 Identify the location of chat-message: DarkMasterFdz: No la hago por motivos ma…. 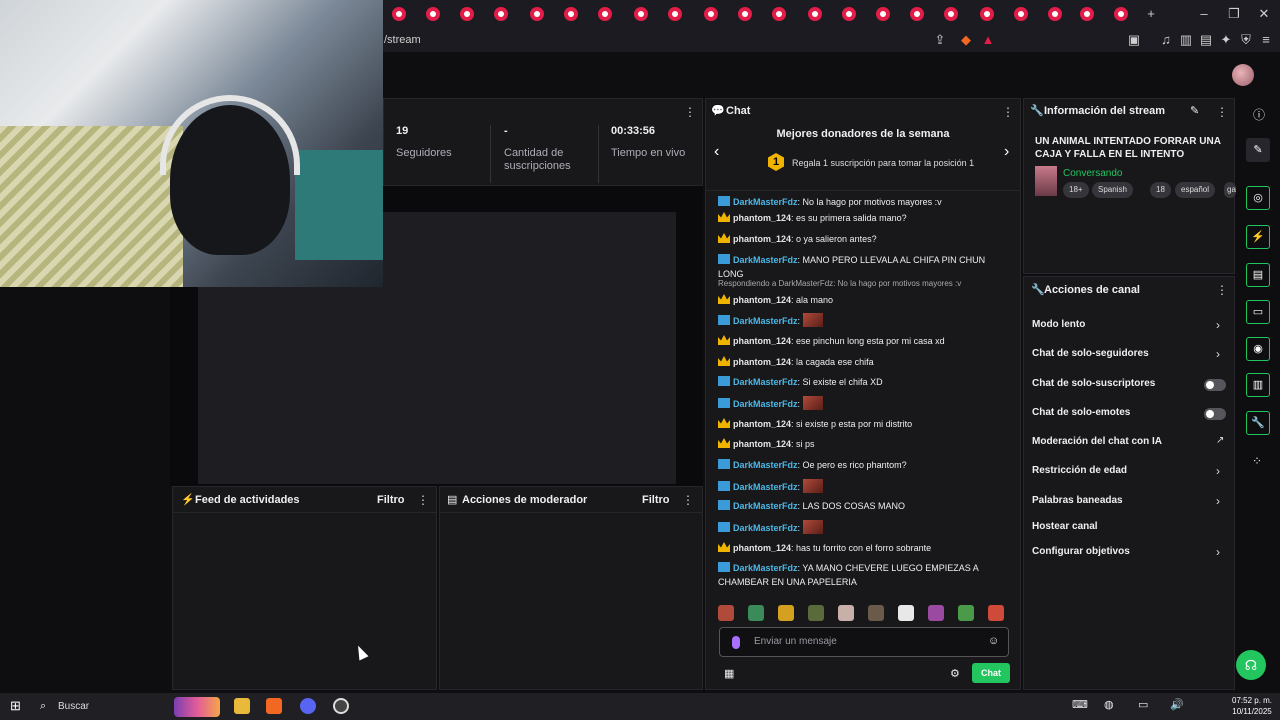
(859, 202).